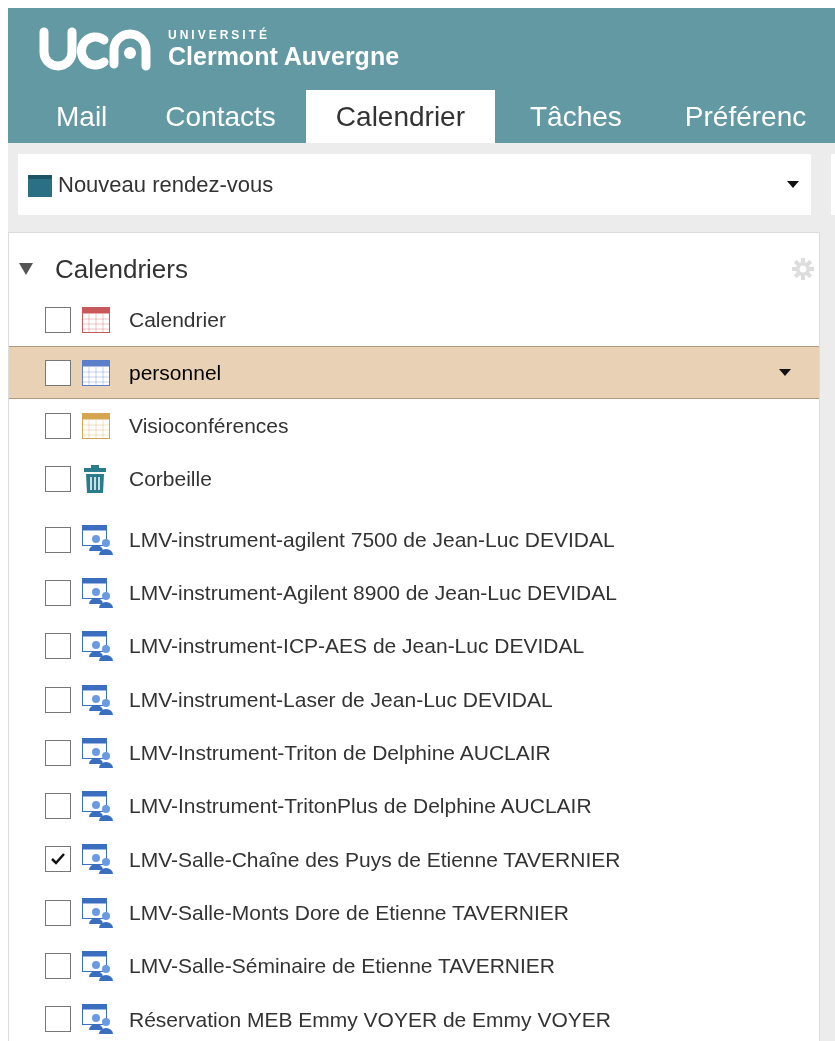  What do you see at coordinates (460, 646) in the screenshot?
I see `calendar-name: LMV-instrument-ICP-AES de Jean-Luc DEVIDAL` at bounding box center [460, 646].